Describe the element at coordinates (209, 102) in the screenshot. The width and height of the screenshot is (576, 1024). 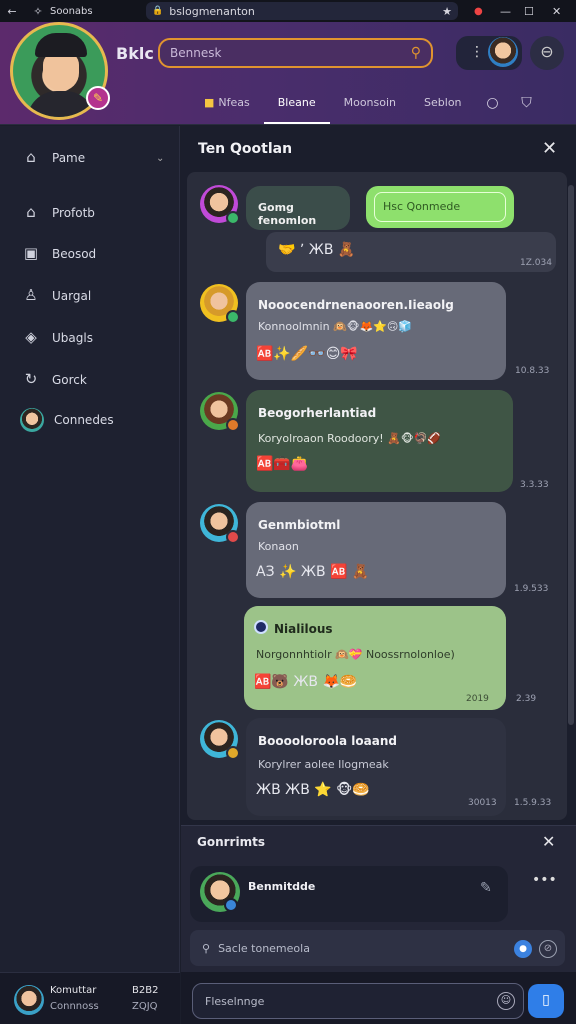
I see `folder-icon: ■` at that location.